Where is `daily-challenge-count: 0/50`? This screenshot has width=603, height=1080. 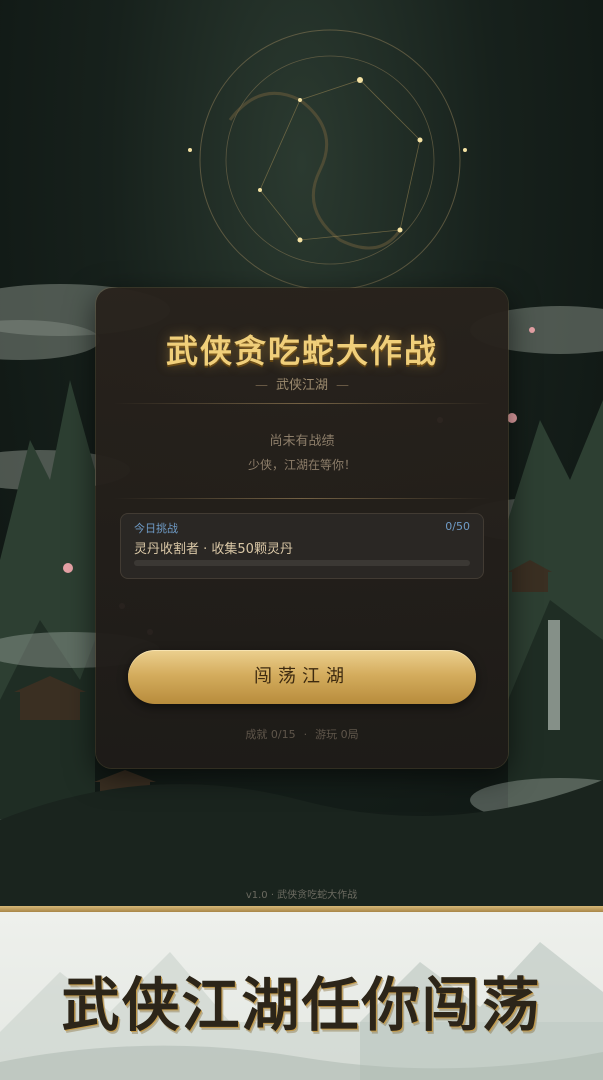 daily-challenge-count: 0/50 is located at coordinates (457, 526).